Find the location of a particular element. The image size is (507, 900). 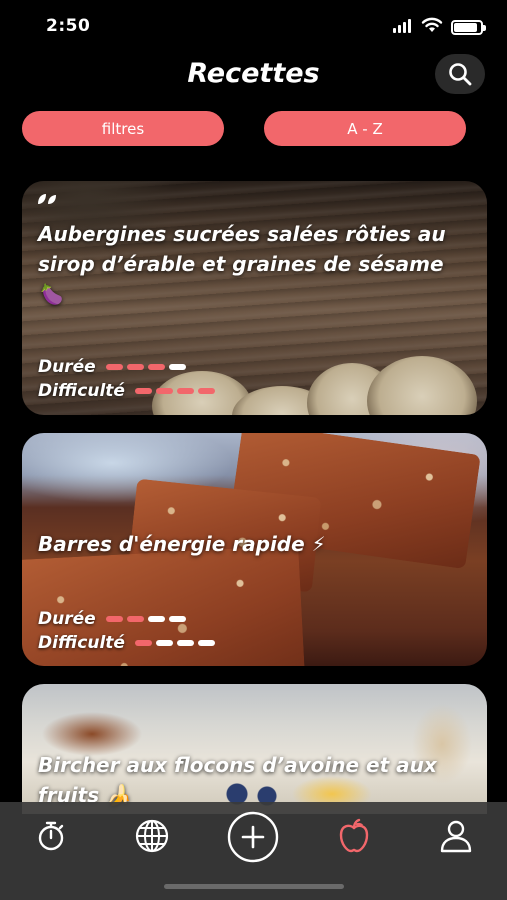

stopwatch-icon is located at coordinates (51, 836).